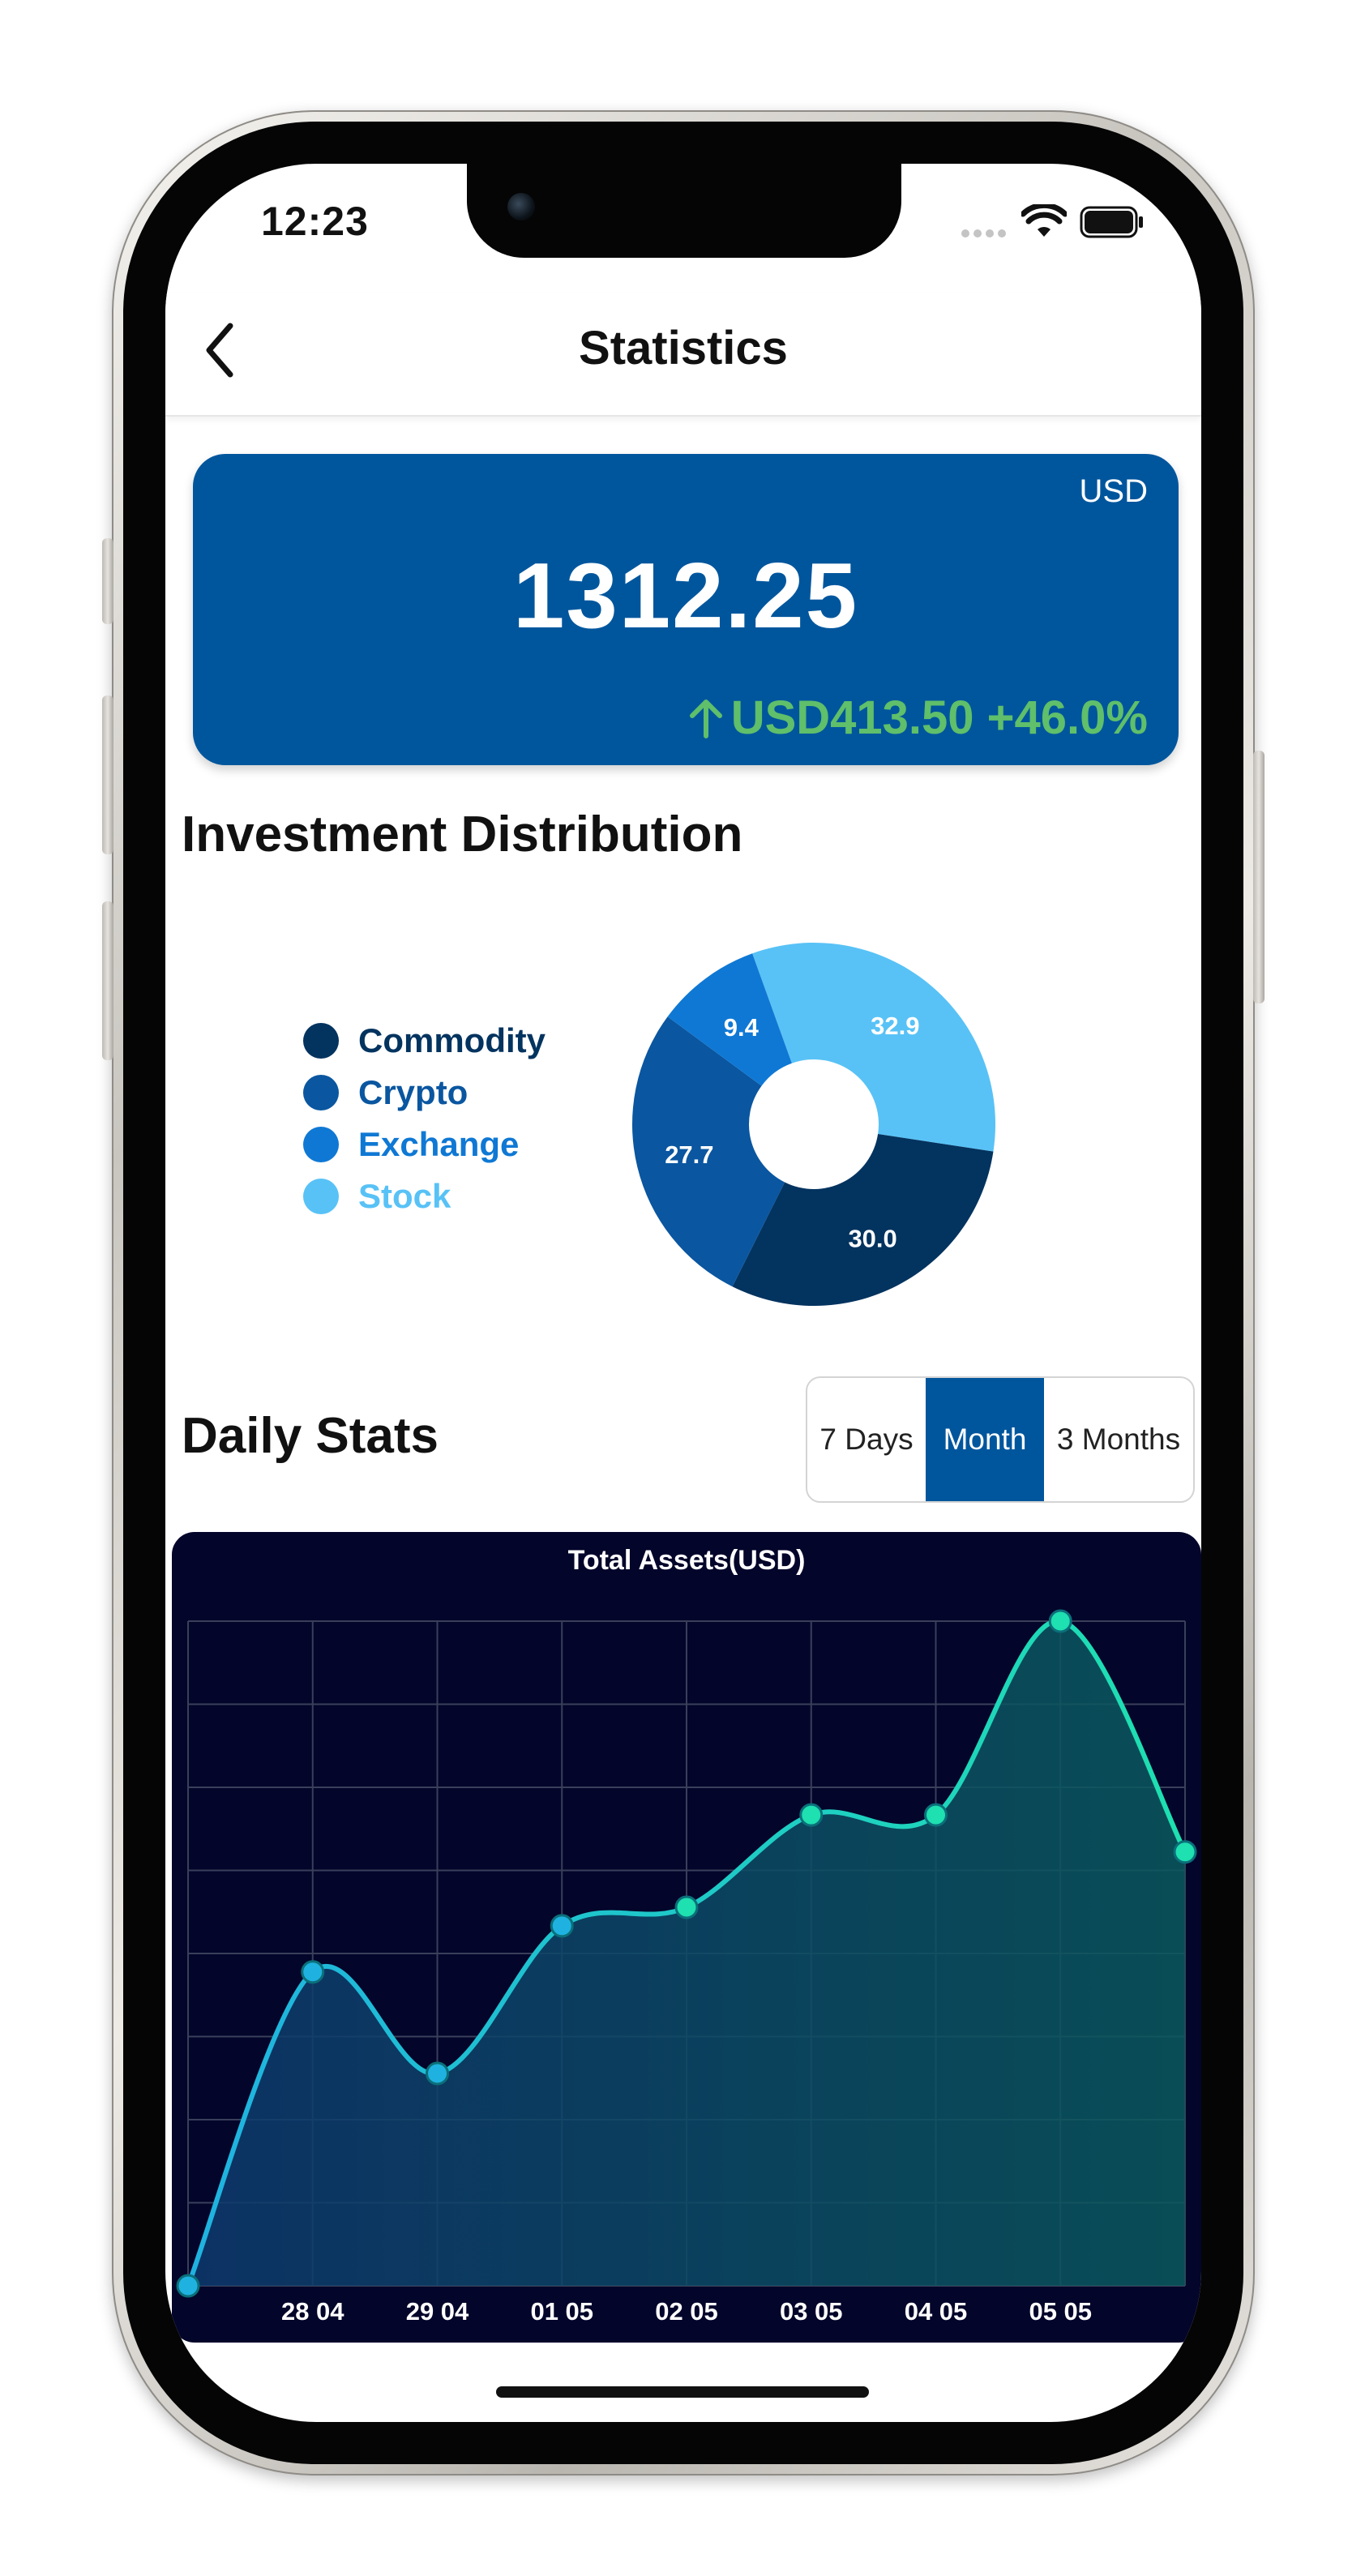  Describe the element at coordinates (686, 2311) in the screenshot. I see `x-tick-label: 02 05` at that location.